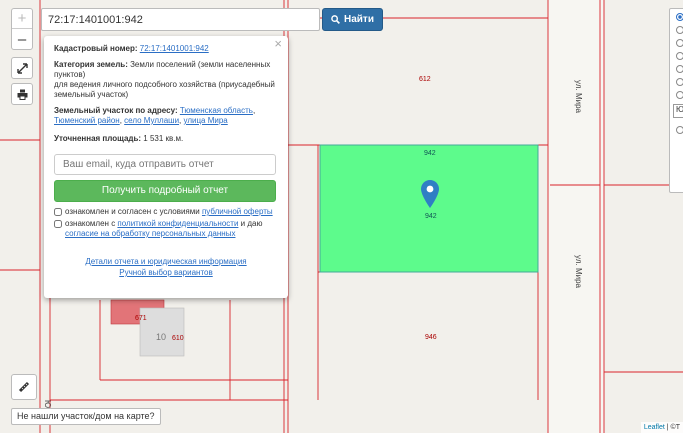 The image size is (683, 433). I want to click on address-region-link: Тюменская область, so click(216, 110).